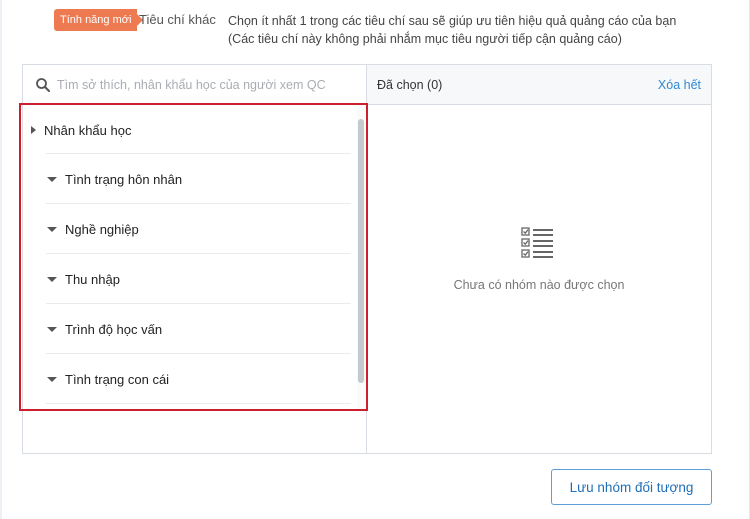 The height and width of the screenshot is (519, 750). What do you see at coordinates (679, 85) in the screenshot?
I see `clear-all-link: Xóa hết` at bounding box center [679, 85].